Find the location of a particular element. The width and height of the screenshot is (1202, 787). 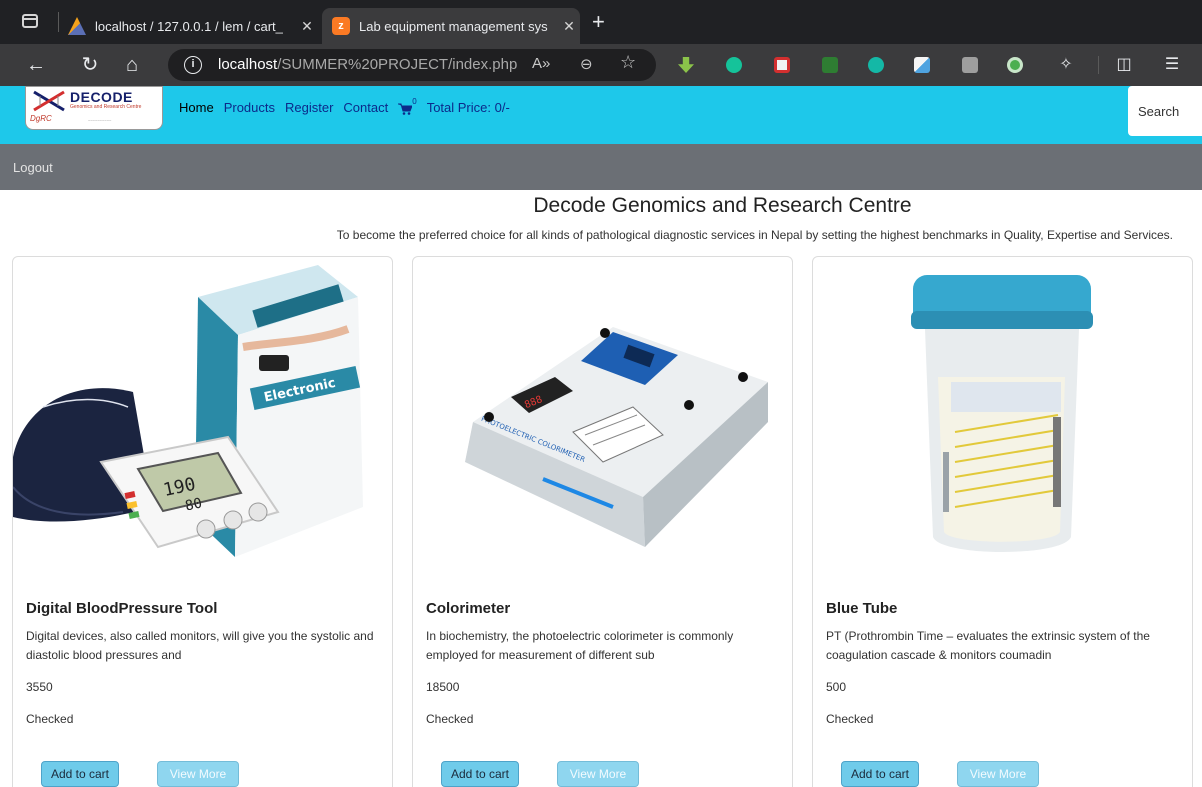

product-image-blue-tube is located at coordinates (1002, 413).